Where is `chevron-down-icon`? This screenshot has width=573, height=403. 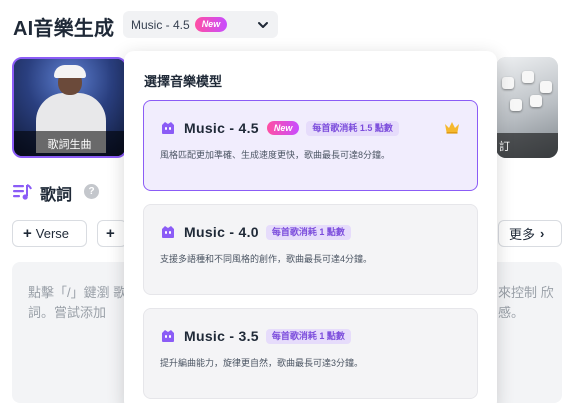 chevron-down-icon is located at coordinates (263, 24).